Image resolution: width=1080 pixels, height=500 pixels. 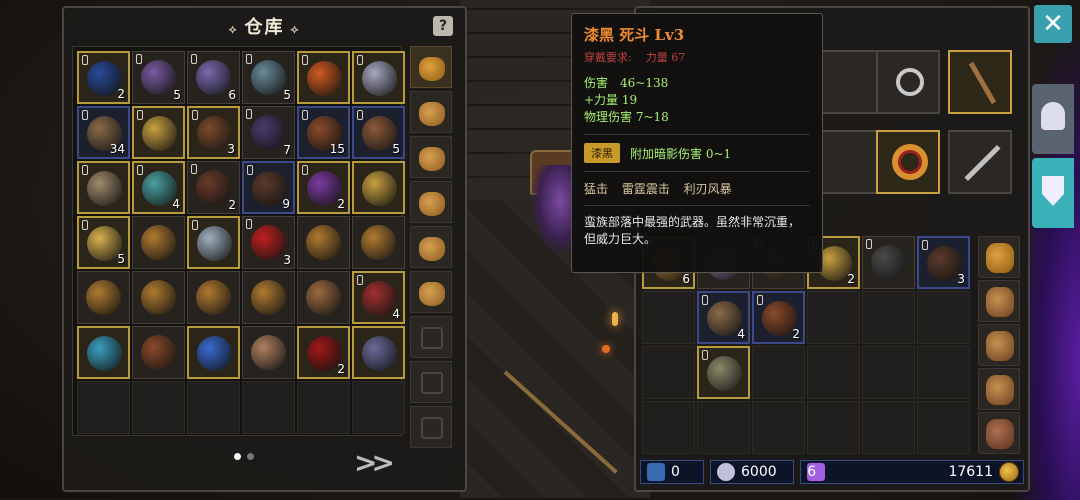 I want to click on inventory-slot: 2, so click(x=778, y=317).